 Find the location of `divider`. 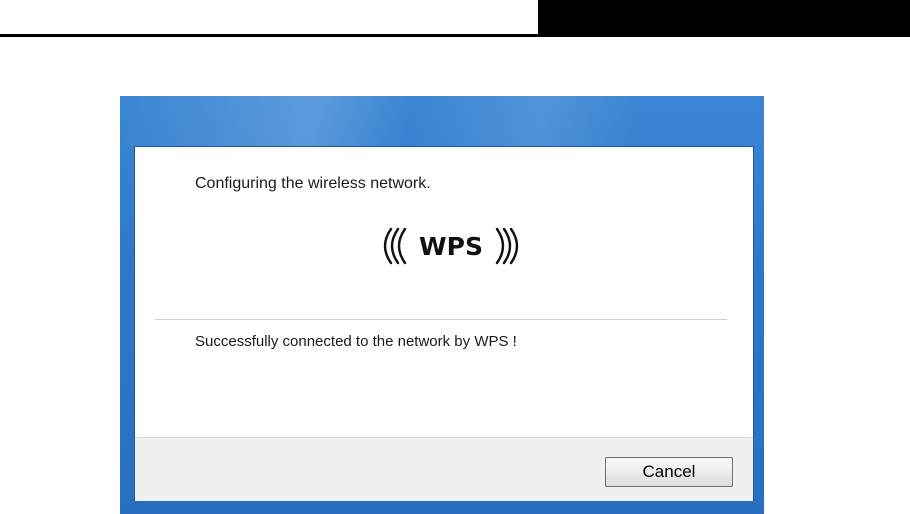

divider is located at coordinates (441, 319).